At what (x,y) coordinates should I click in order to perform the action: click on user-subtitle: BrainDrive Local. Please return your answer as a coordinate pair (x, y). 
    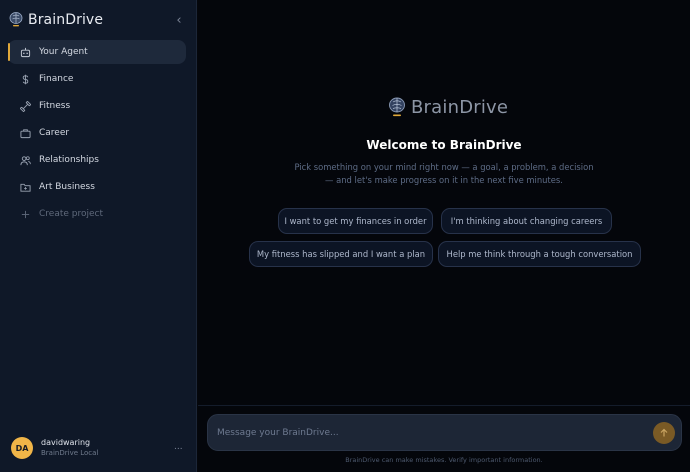
    Looking at the image, I should click on (70, 453).